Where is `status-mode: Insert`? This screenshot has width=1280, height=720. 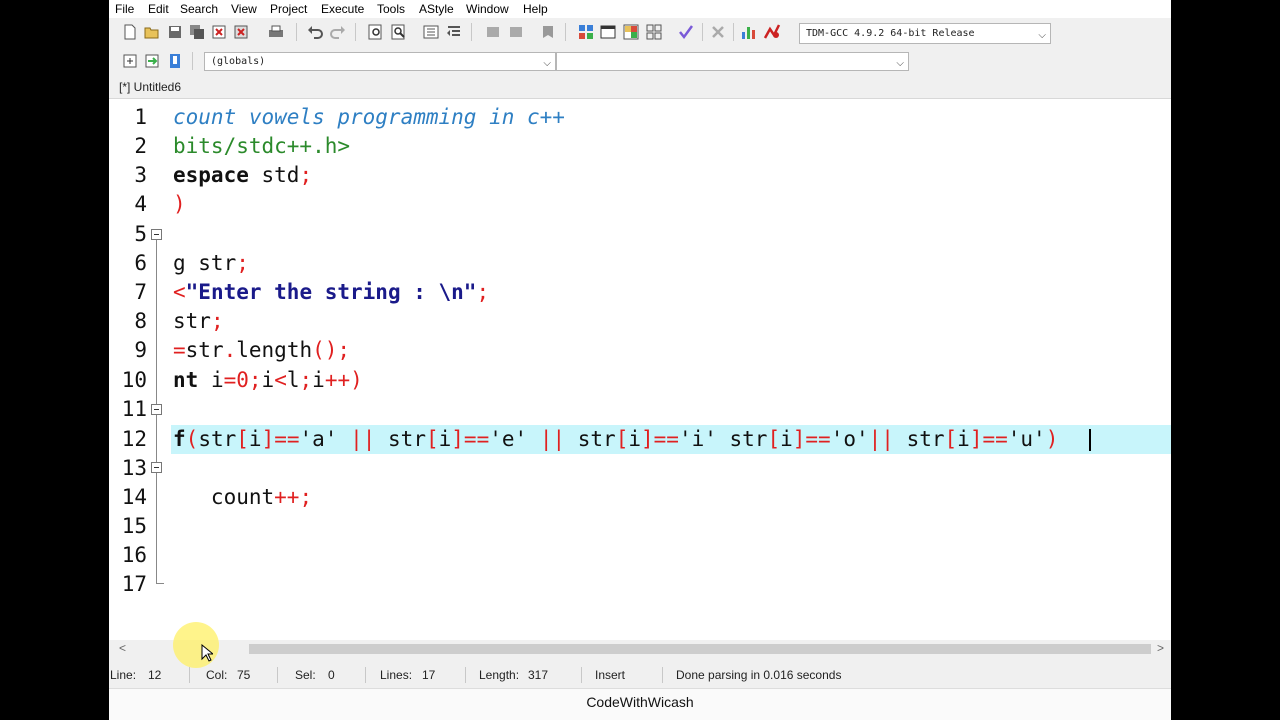
status-mode: Insert is located at coordinates (610, 675).